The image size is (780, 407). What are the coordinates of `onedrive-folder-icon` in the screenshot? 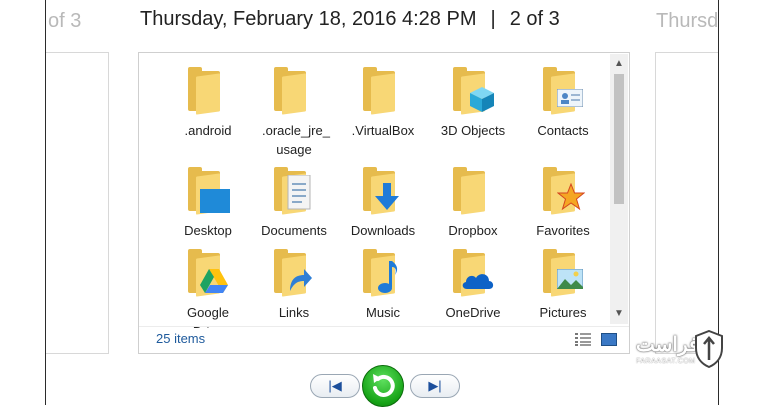 It's located at (473, 273).